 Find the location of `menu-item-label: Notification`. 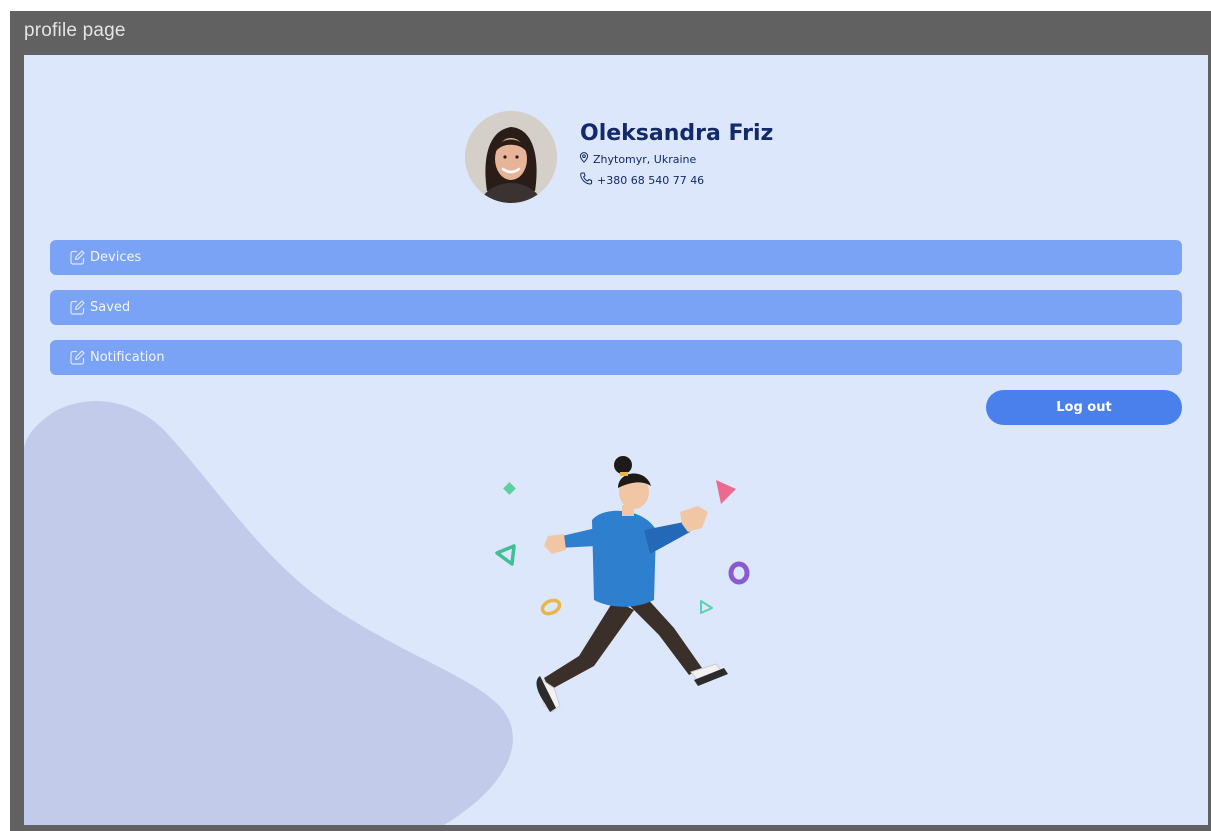

menu-item-label: Notification is located at coordinates (127, 357).